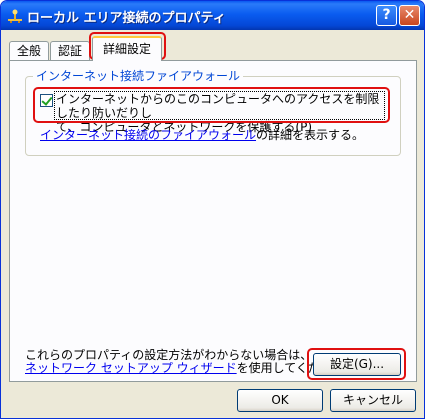  What do you see at coordinates (386, 15) in the screenshot?
I see `help-button: ?` at bounding box center [386, 15].